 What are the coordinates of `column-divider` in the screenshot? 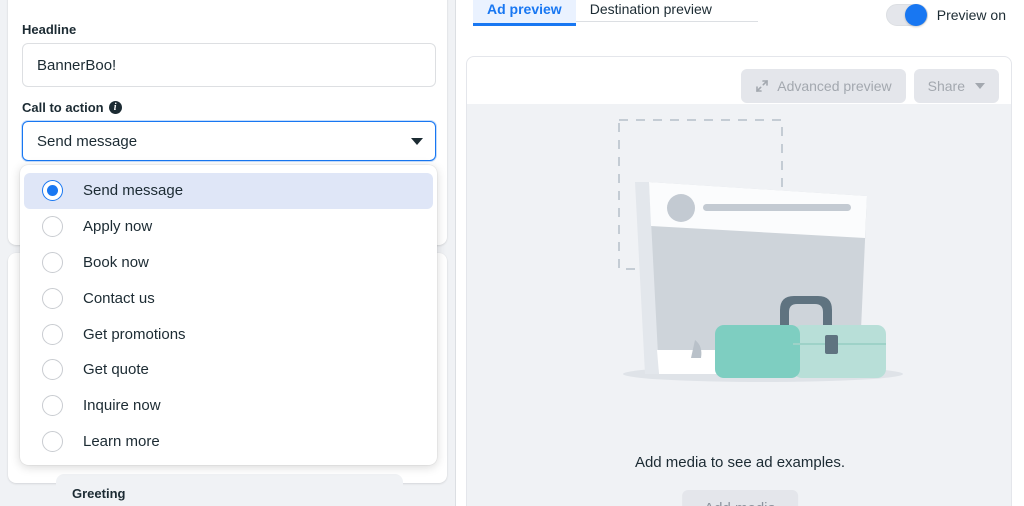 It's located at (455, 253).